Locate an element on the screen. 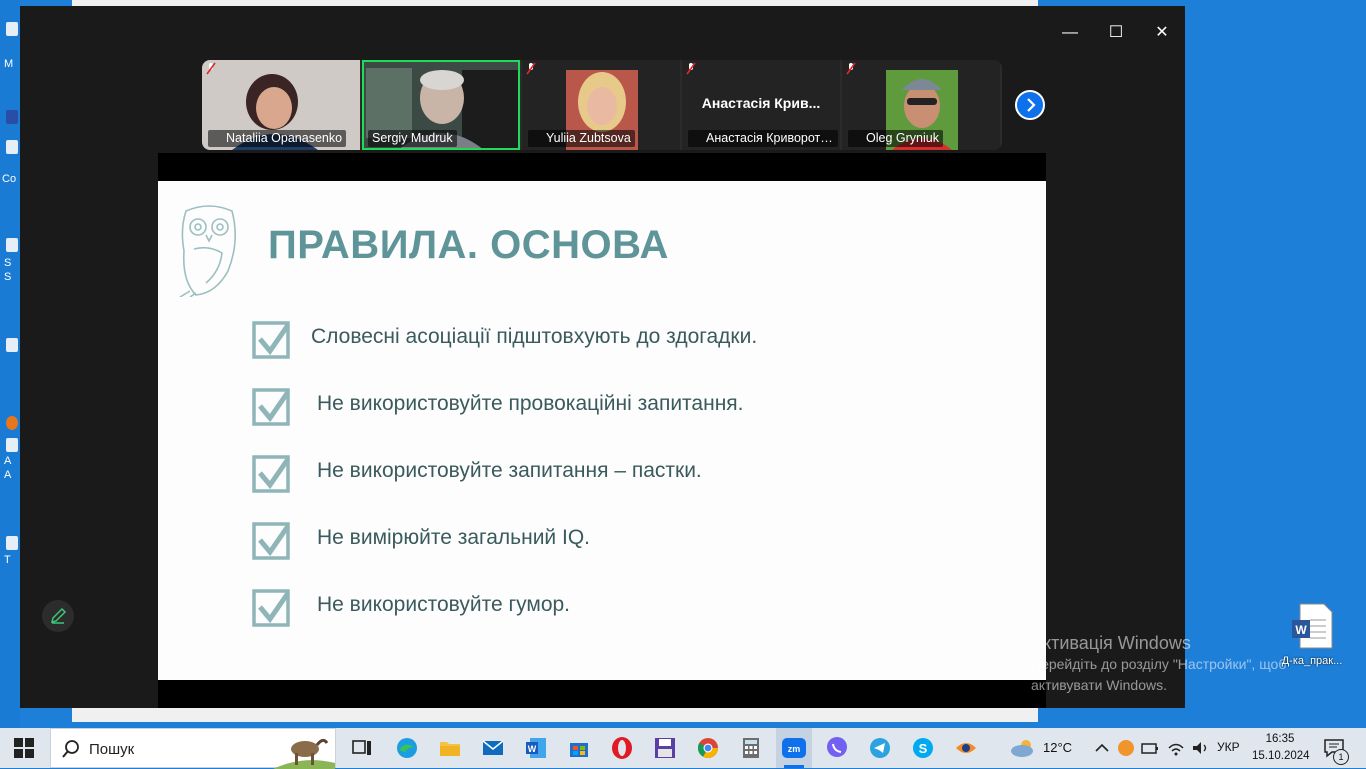 This screenshot has height=769, width=1366. word-icon: W is located at coordinates (536, 748).